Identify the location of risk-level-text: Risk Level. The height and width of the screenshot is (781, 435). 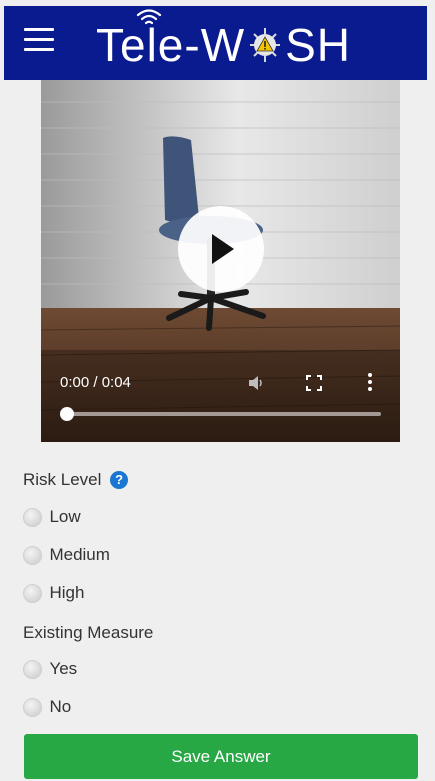
(62, 479).